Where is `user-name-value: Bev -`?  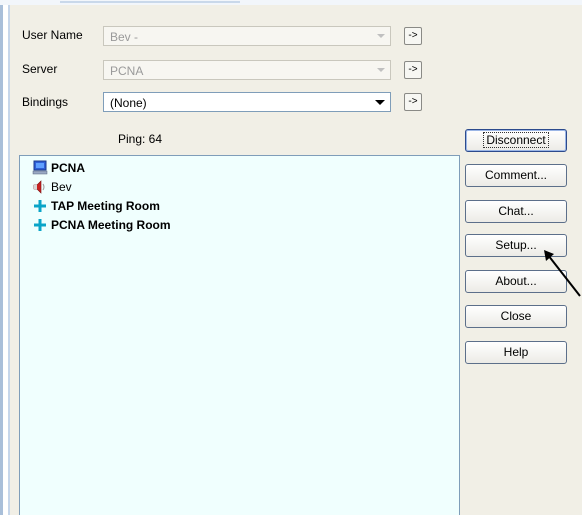
user-name-value: Bev - is located at coordinates (124, 37).